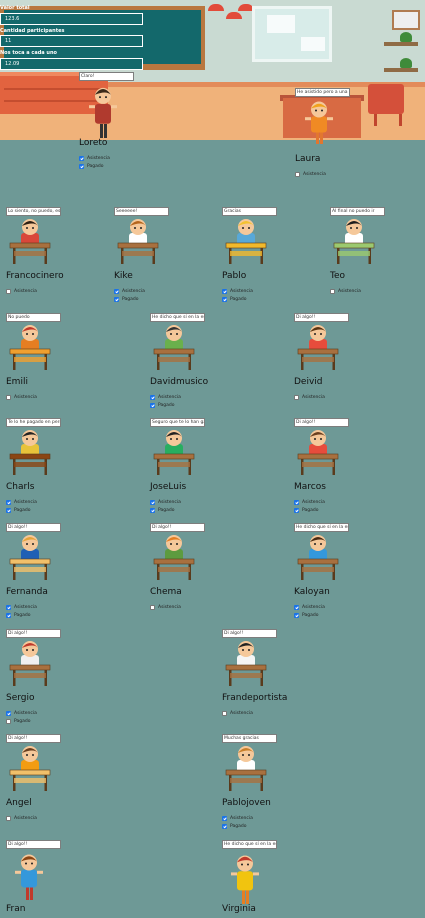 The width and height of the screenshot is (425, 918). I want to click on speech-bubble-input: Gracias, so click(249, 211).